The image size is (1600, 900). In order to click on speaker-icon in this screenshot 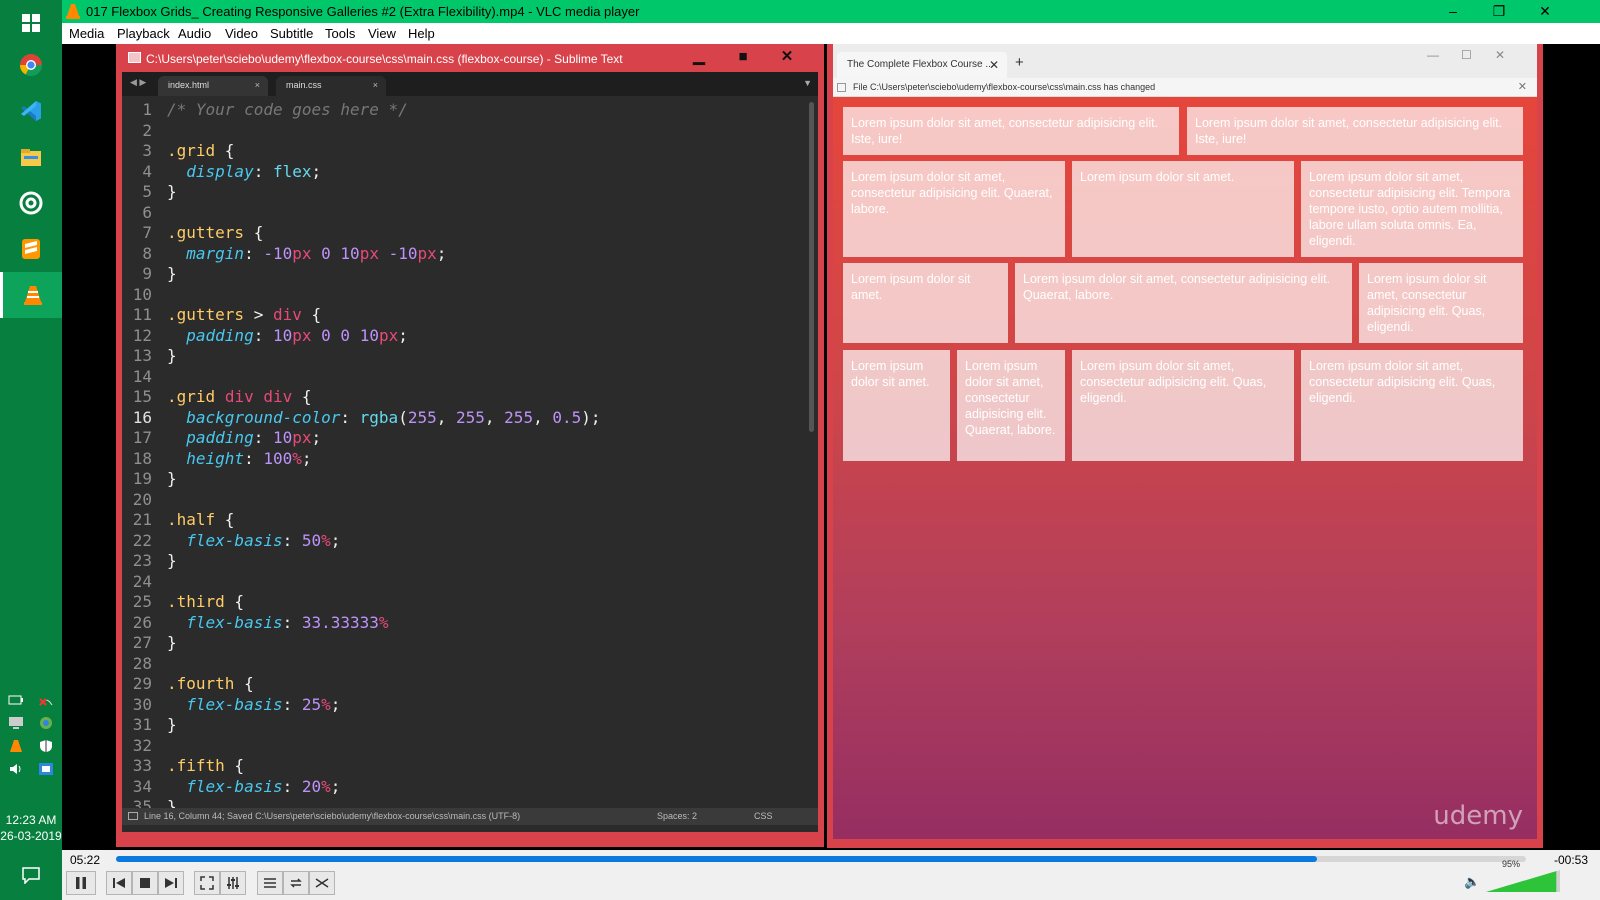, I will do `click(17, 770)`.